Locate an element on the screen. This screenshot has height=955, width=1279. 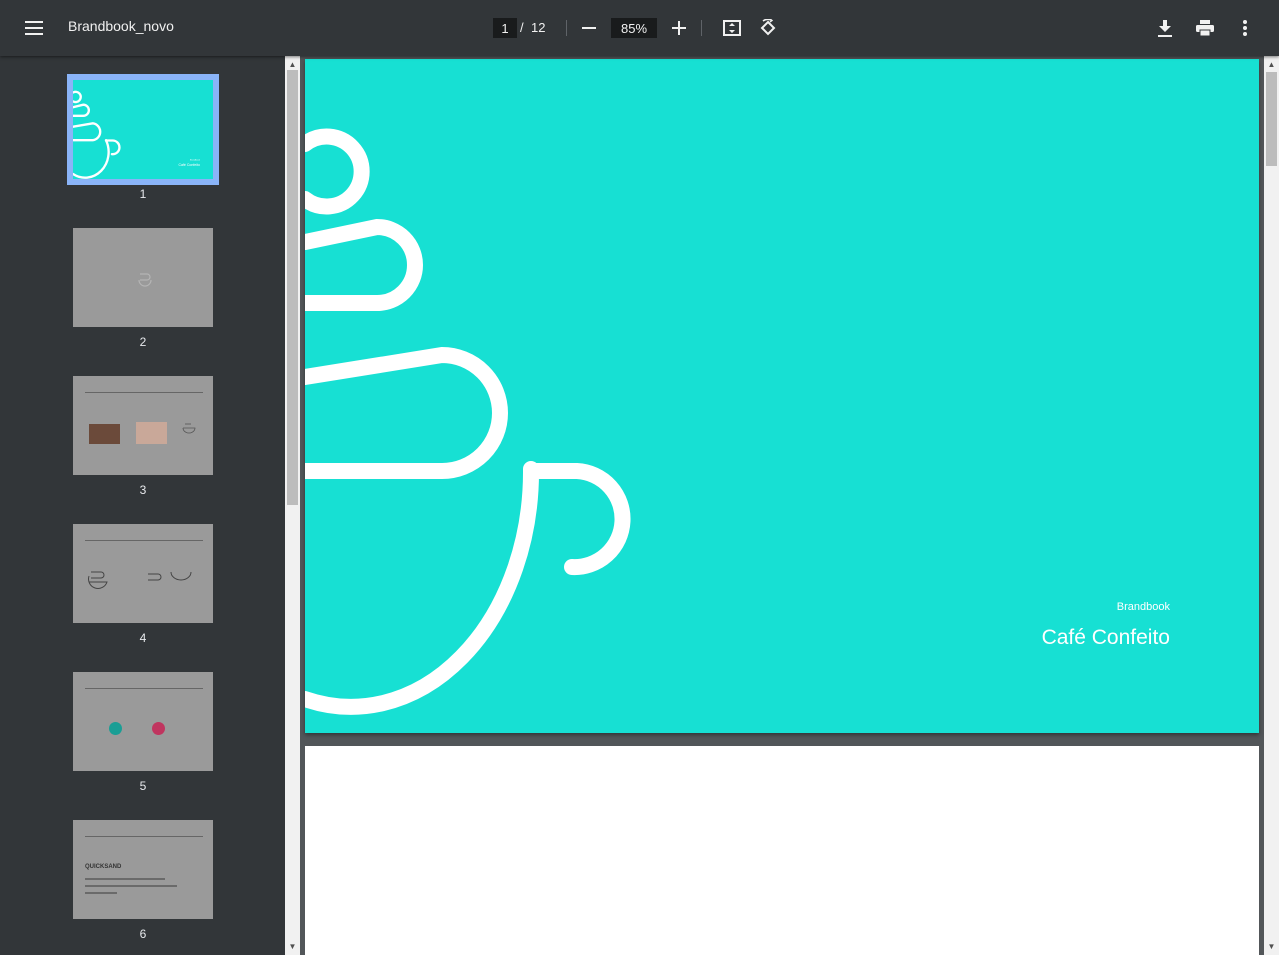
pdf-toolbar: Brandbook_novo / 12 is located at coordinates (639, 28).